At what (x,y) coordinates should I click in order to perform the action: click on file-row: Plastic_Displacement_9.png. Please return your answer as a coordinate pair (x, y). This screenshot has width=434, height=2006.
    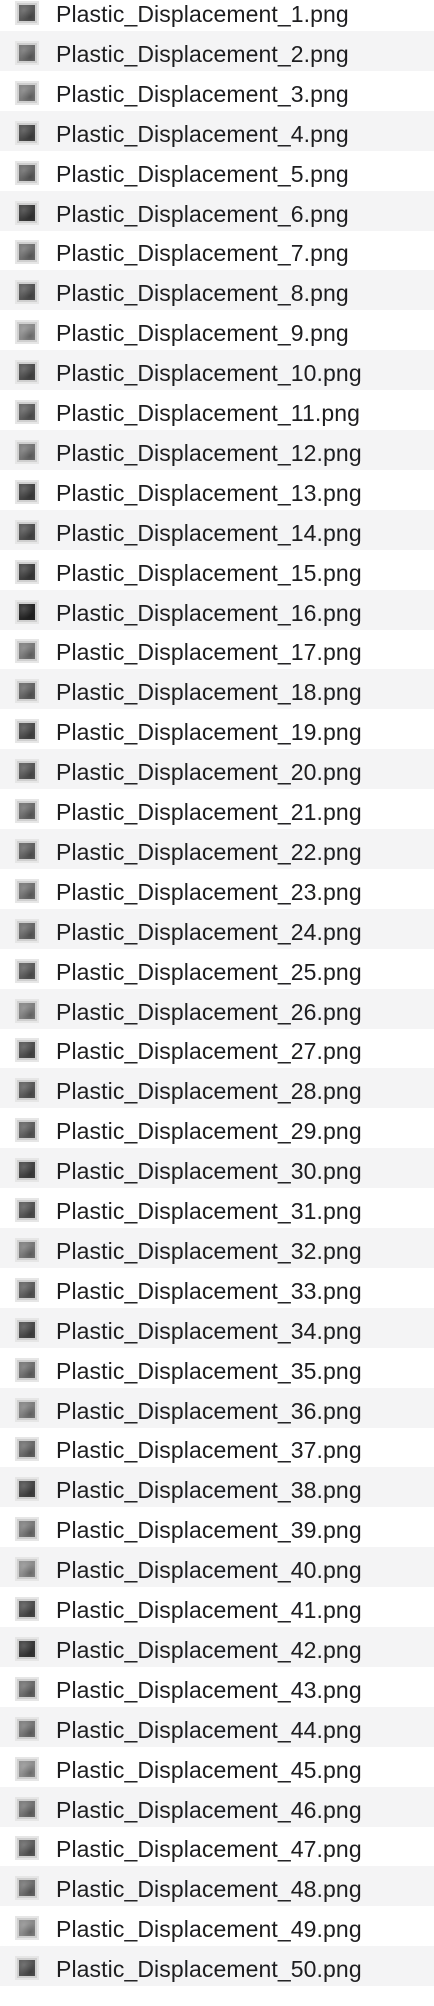
    Looking at the image, I should click on (217, 330).